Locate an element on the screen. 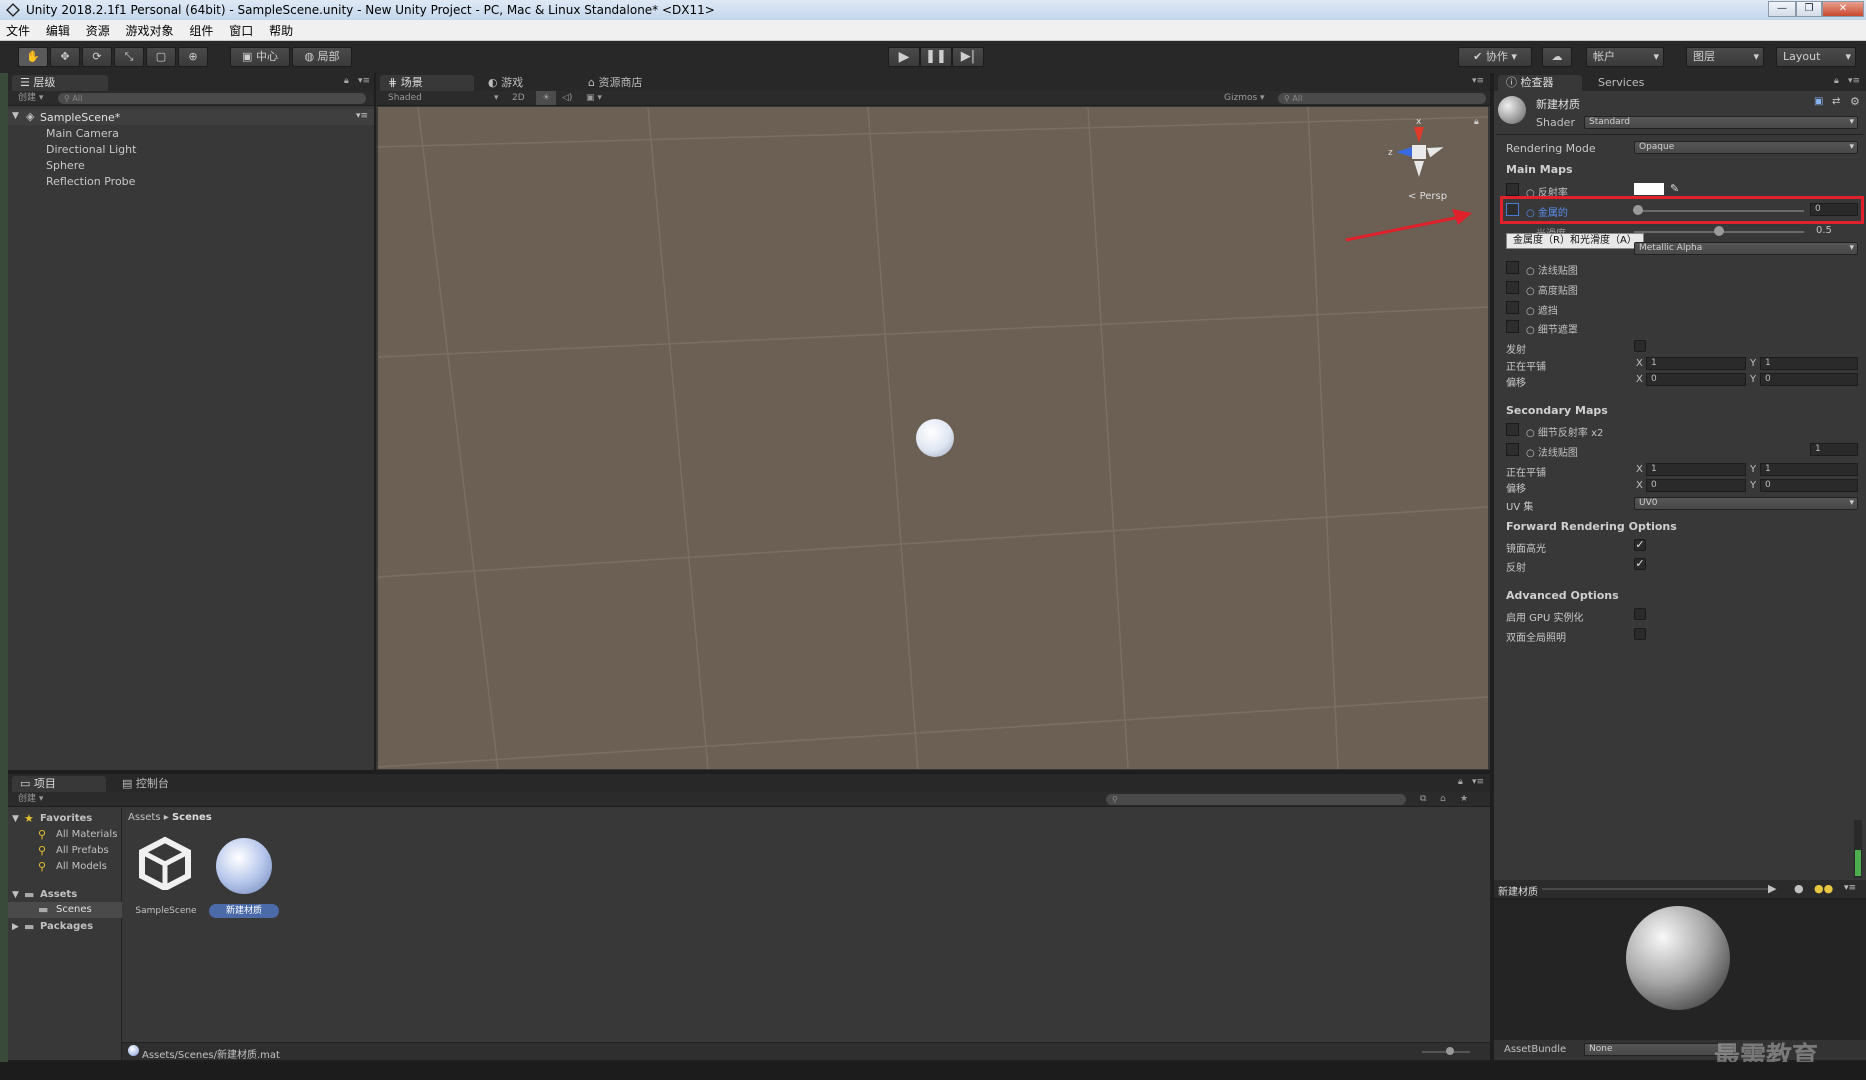 This screenshot has width=1866, height=1080. pivot-toggle-button: ▣ 中心 is located at coordinates (260, 57).